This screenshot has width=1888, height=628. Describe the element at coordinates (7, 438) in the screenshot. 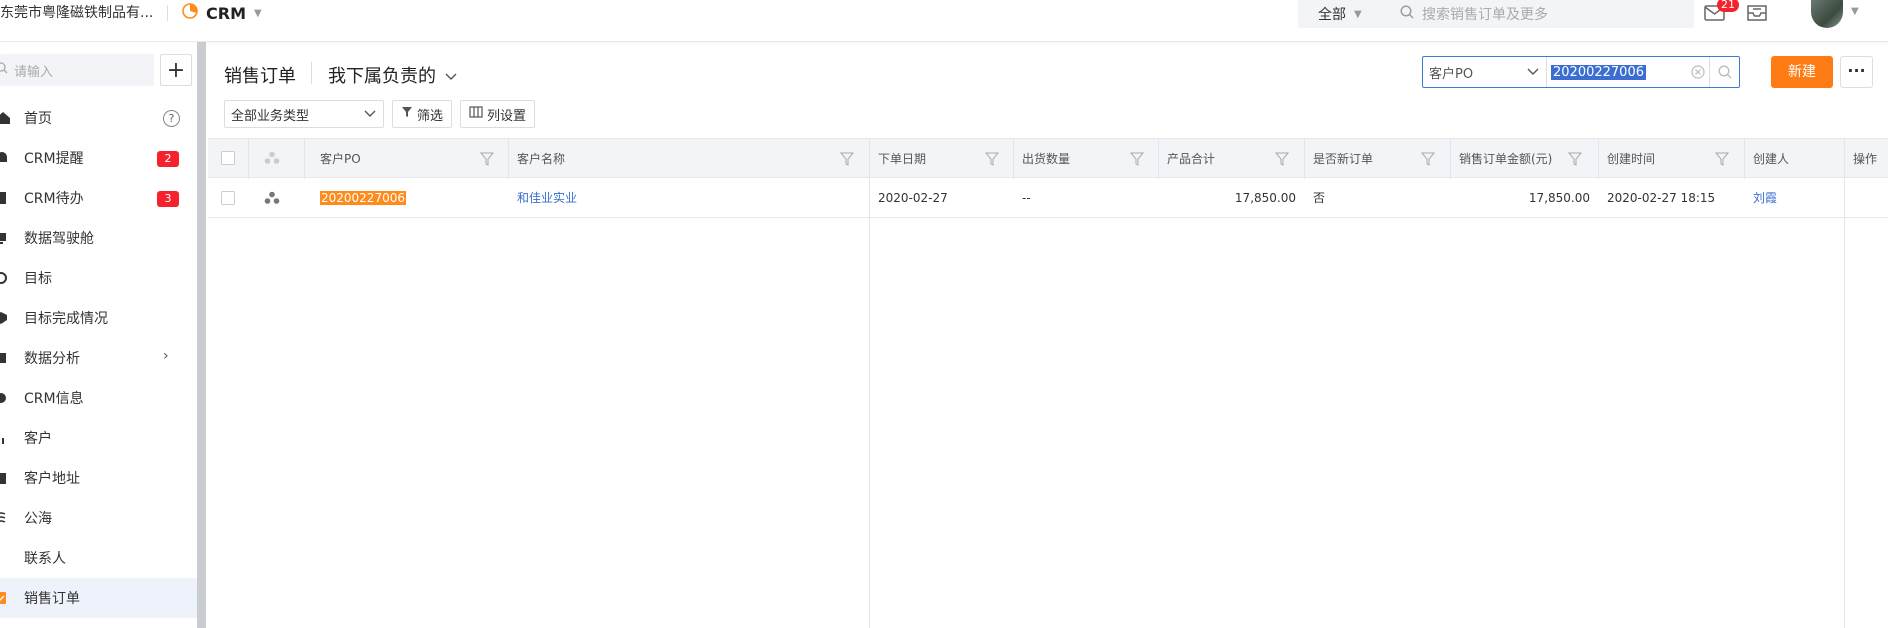

I see `customer-icon` at that location.